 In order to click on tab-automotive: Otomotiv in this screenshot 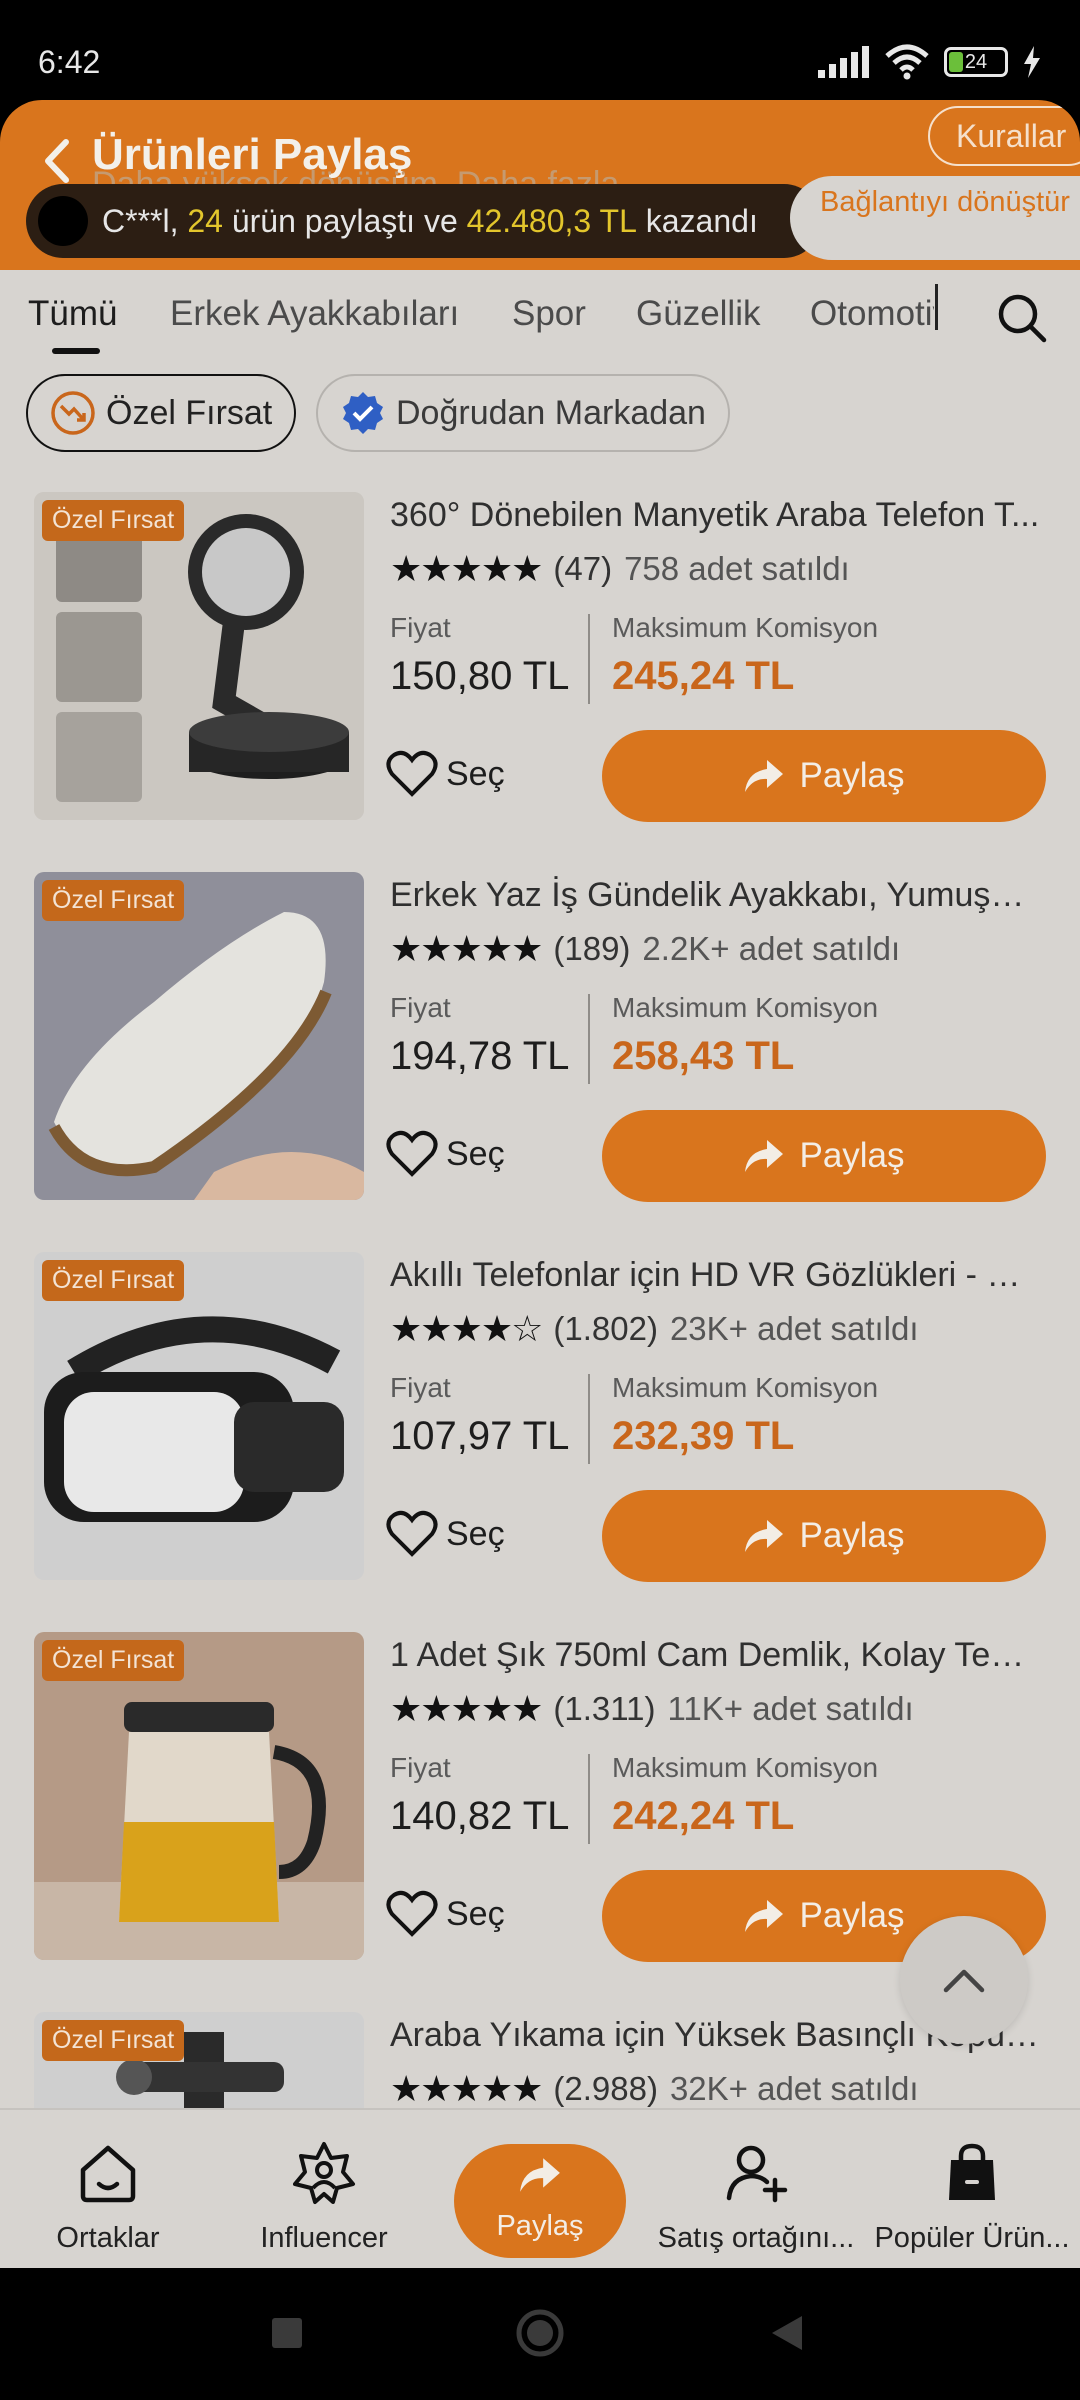, I will do `click(872, 314)`.